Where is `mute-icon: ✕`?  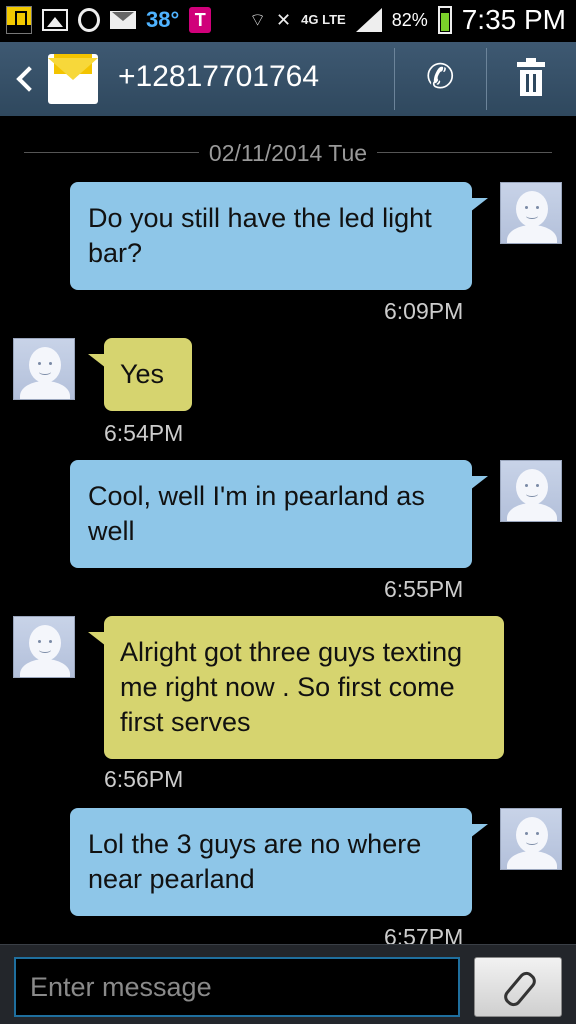 mute-icon: ✕ is located at coordinates (284, 19).